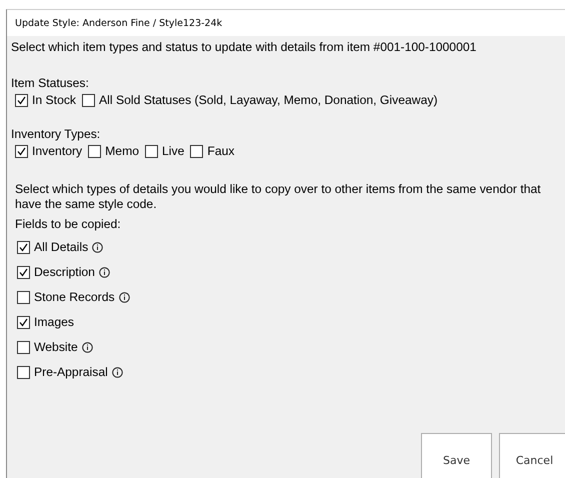  What do you see at coordinates (220, 151) in the screenshot?
I see `checkbox-label: Faux` at bounding box center [220, 151].